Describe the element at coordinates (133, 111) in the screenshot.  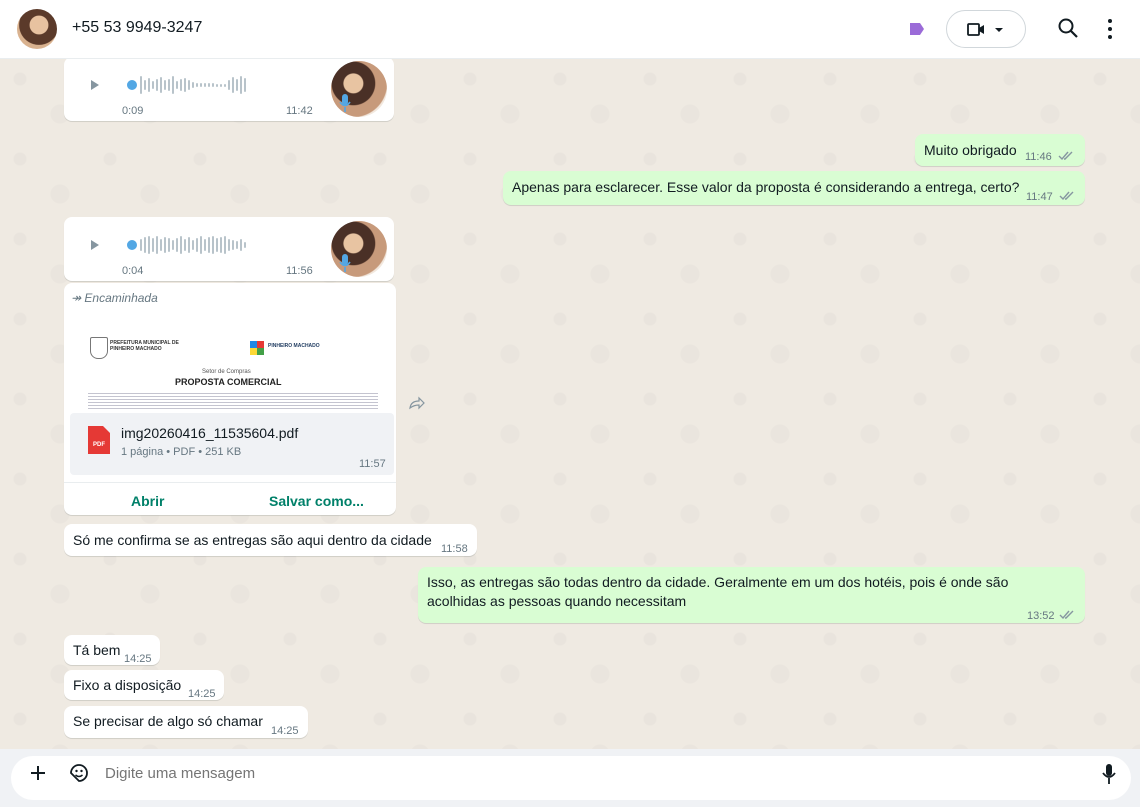
I see `audio-duration: 0:09` at that location.